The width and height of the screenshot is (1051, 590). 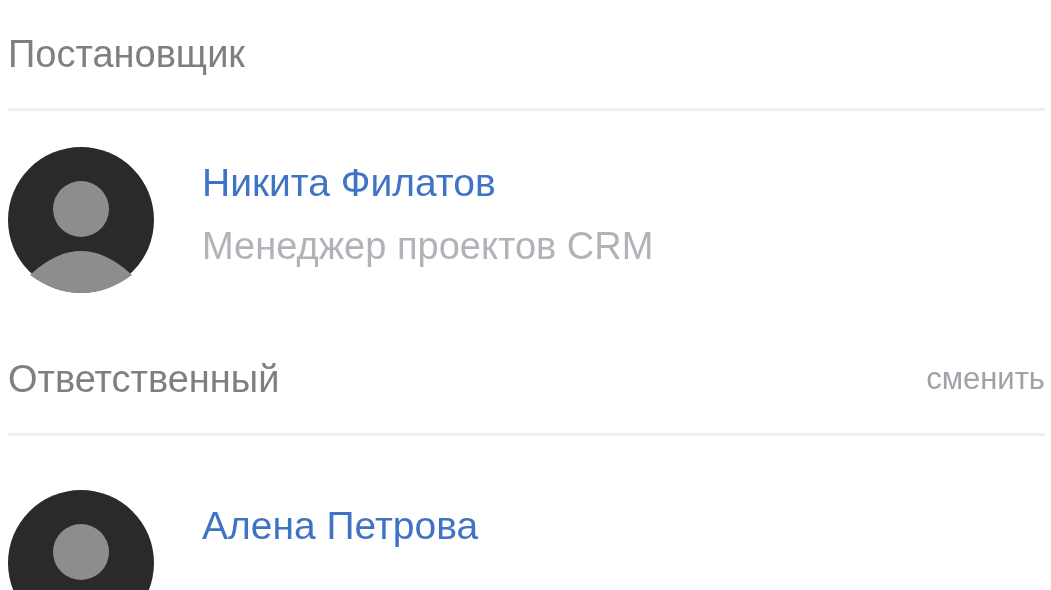 What do you see at coordinates (126, 54) in the screenshot?
I see `section-title: Постановщик` at bounding box center [126, 54].